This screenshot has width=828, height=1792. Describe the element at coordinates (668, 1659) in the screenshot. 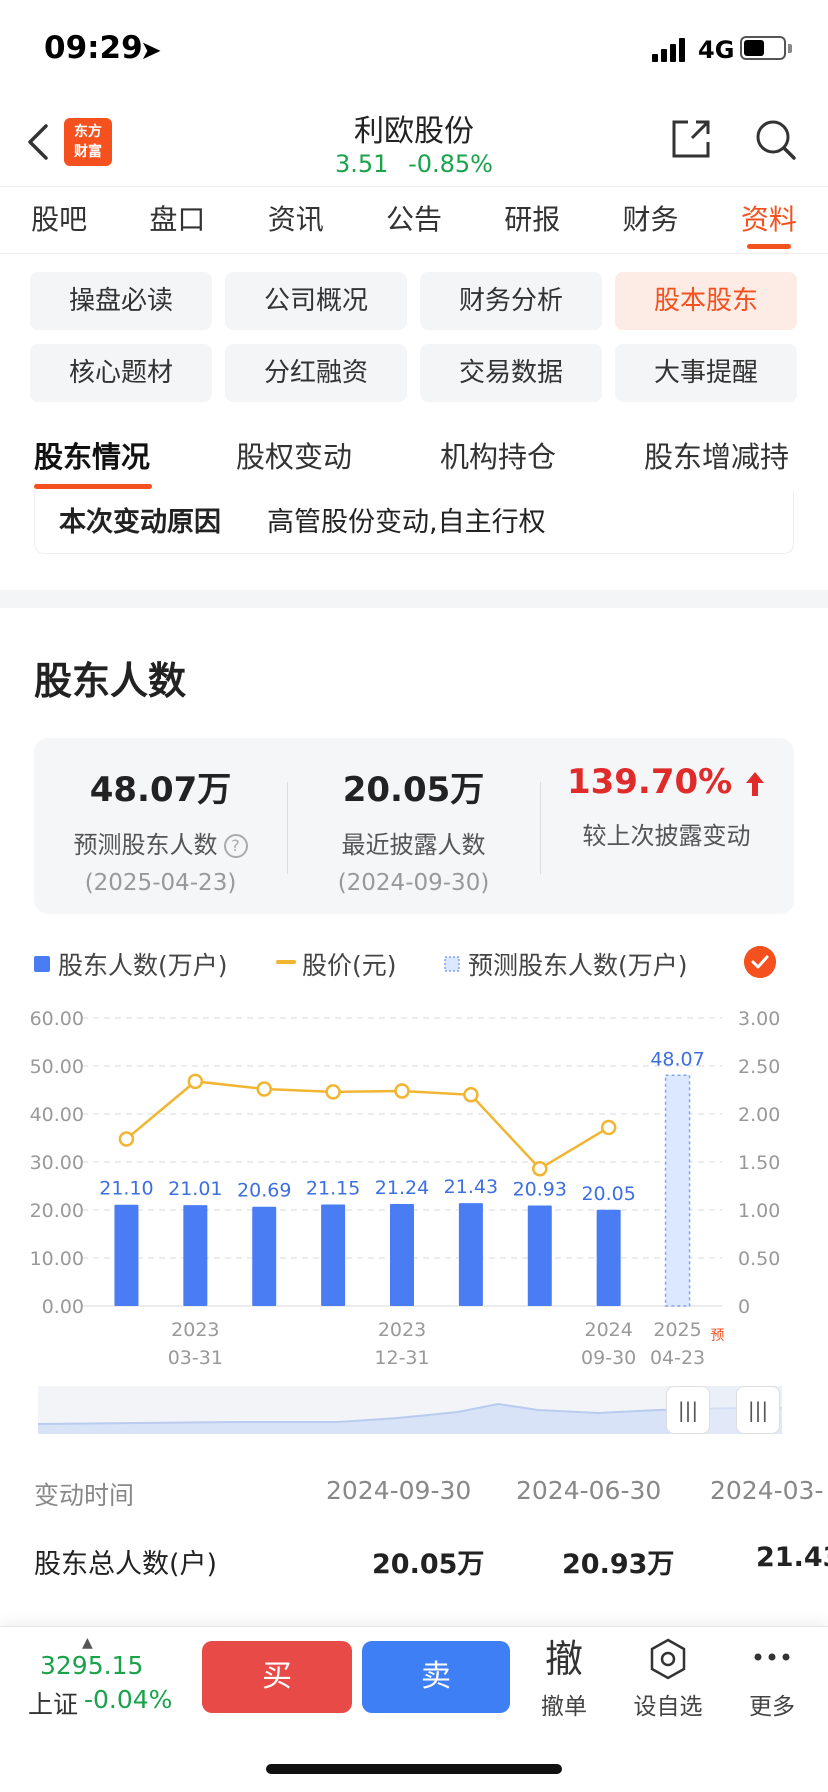

I see `hexagon-icon` at that location.